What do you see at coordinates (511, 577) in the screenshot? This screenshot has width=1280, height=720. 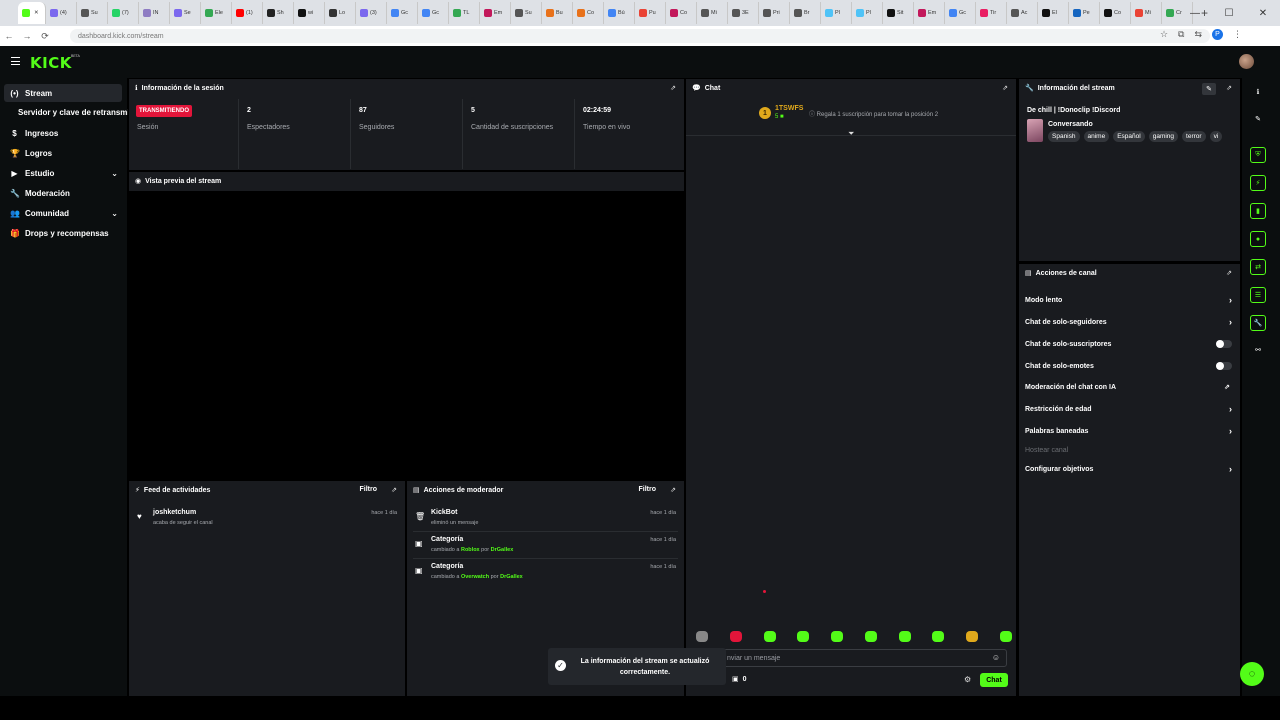 I see `mod-user: DrGallex` at bounding box center [511, 577].